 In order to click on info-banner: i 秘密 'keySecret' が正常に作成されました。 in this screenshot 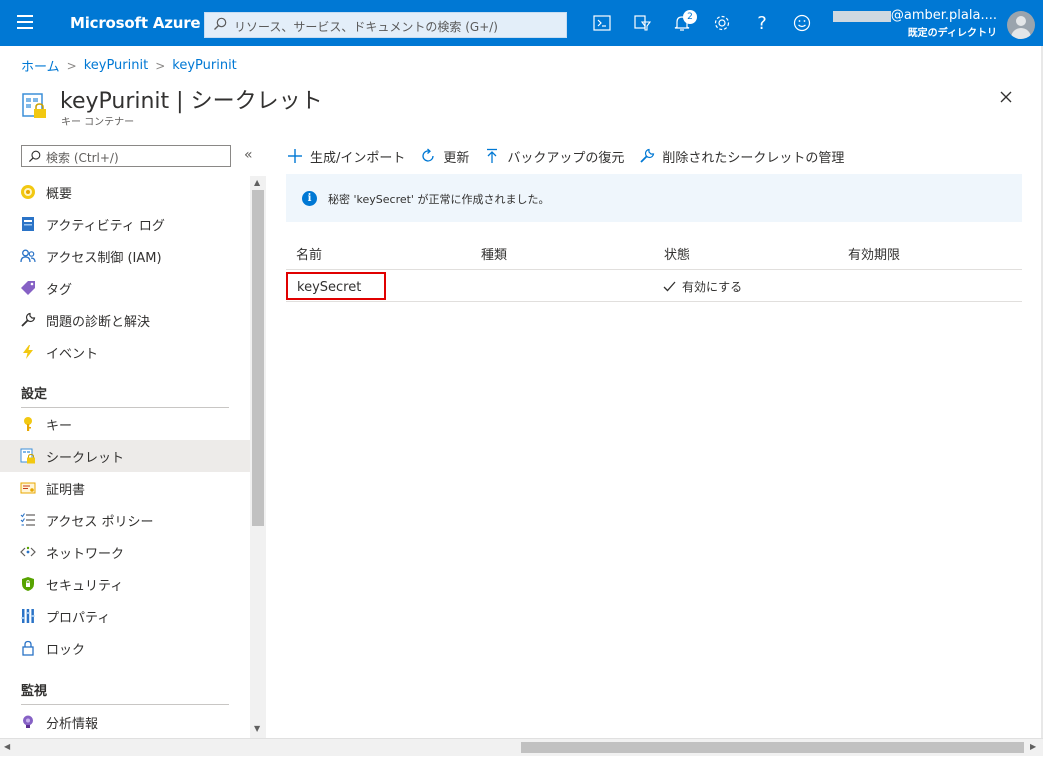, I will do `click(654, 198)`.